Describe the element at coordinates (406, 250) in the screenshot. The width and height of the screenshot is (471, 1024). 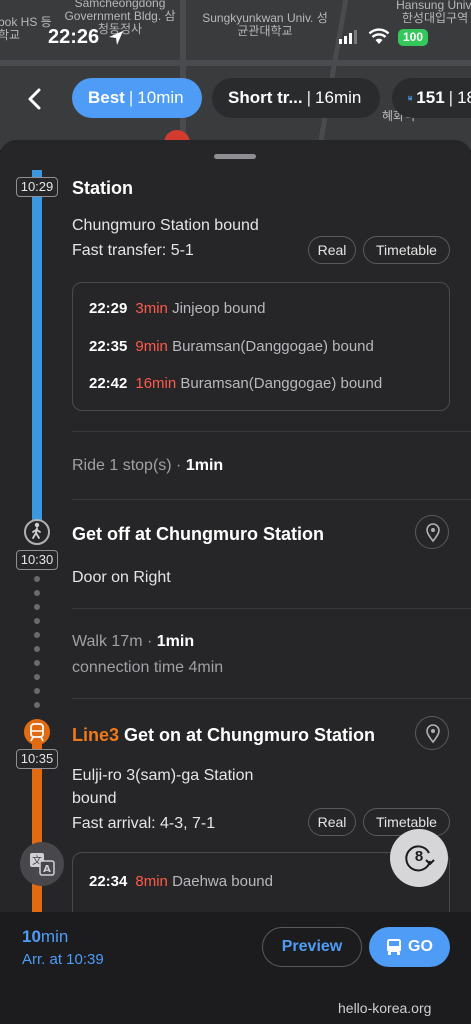
I see `timetable-button: Timetable` at that location.